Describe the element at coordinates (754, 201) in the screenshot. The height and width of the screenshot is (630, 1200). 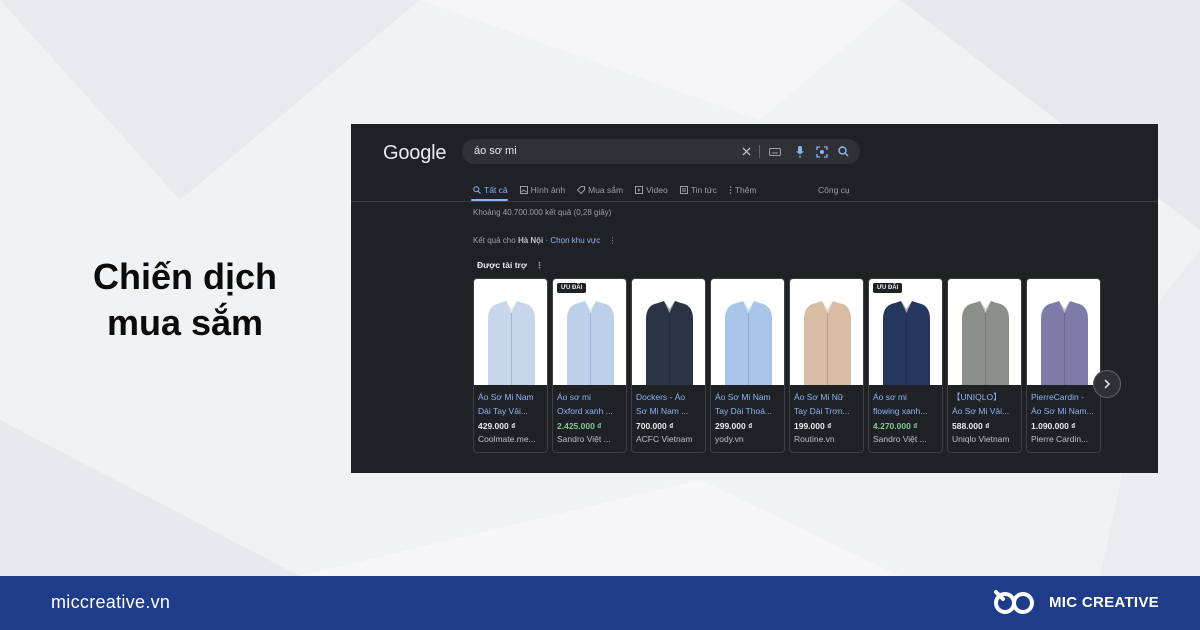
I see `tabs-divider` at that location.